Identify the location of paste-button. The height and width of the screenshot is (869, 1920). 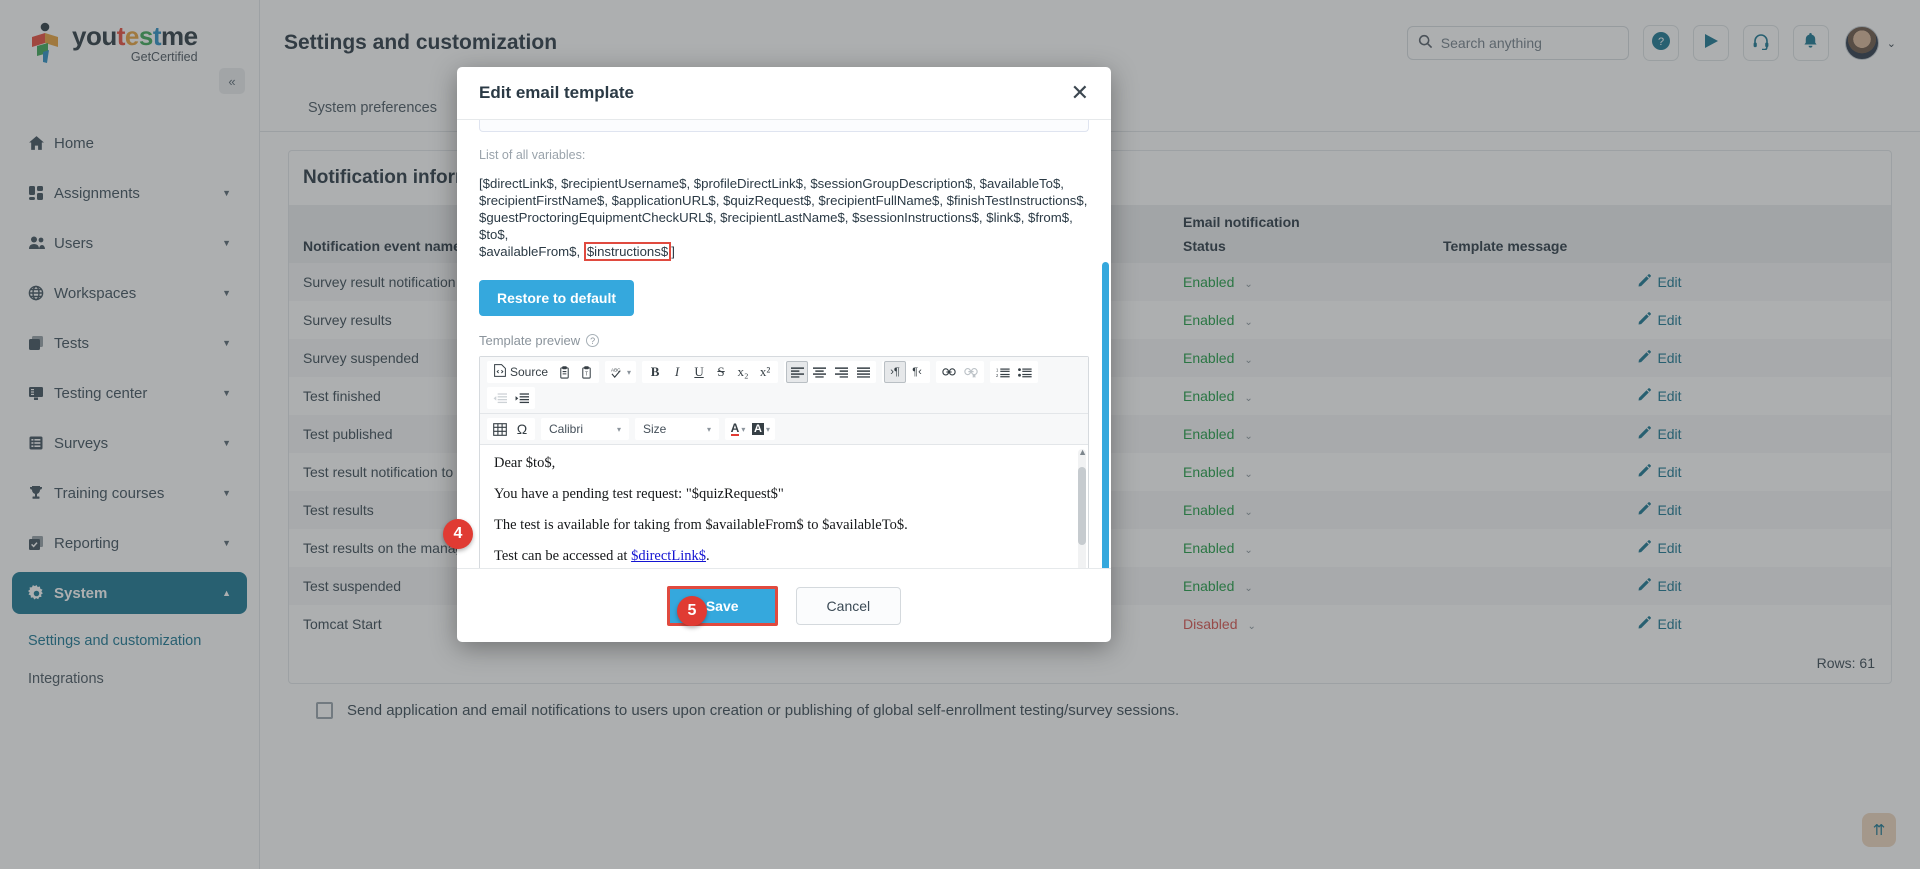
(564, 372).